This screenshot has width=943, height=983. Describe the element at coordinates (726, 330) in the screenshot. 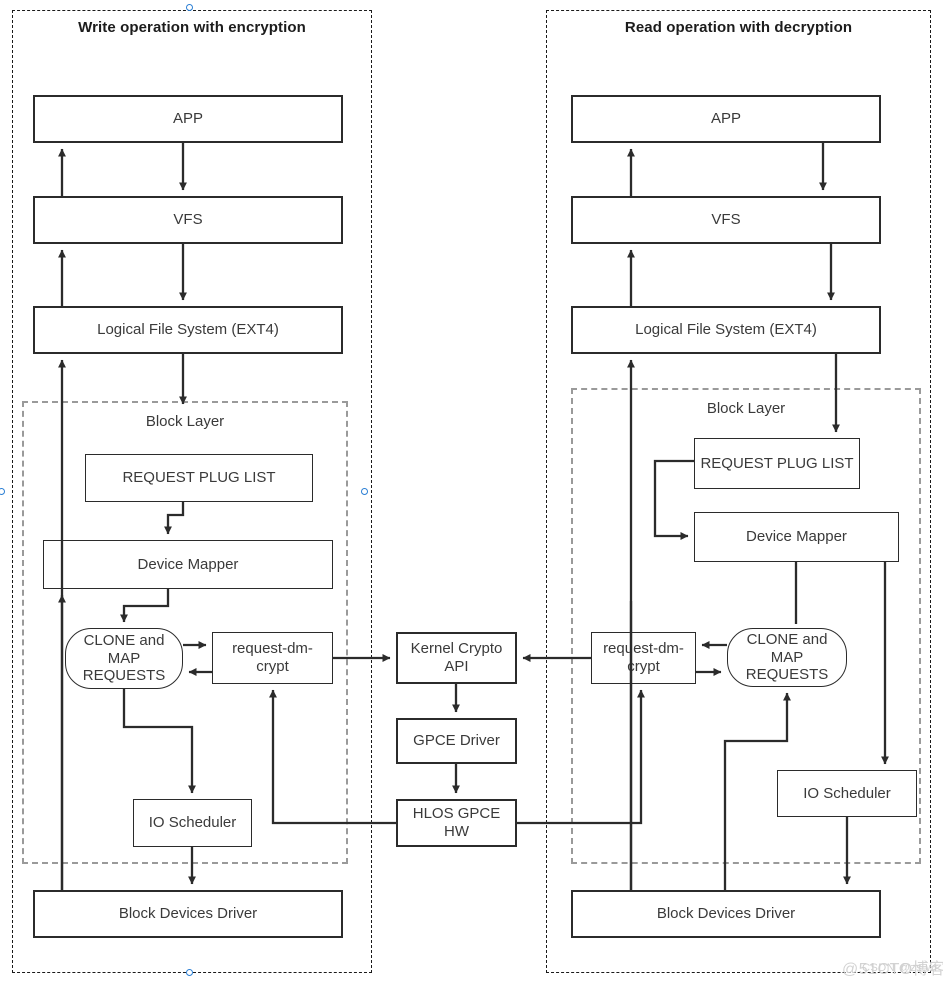

I see `box-read-logical-file-system: Logical File System (EXT4)` at that location.